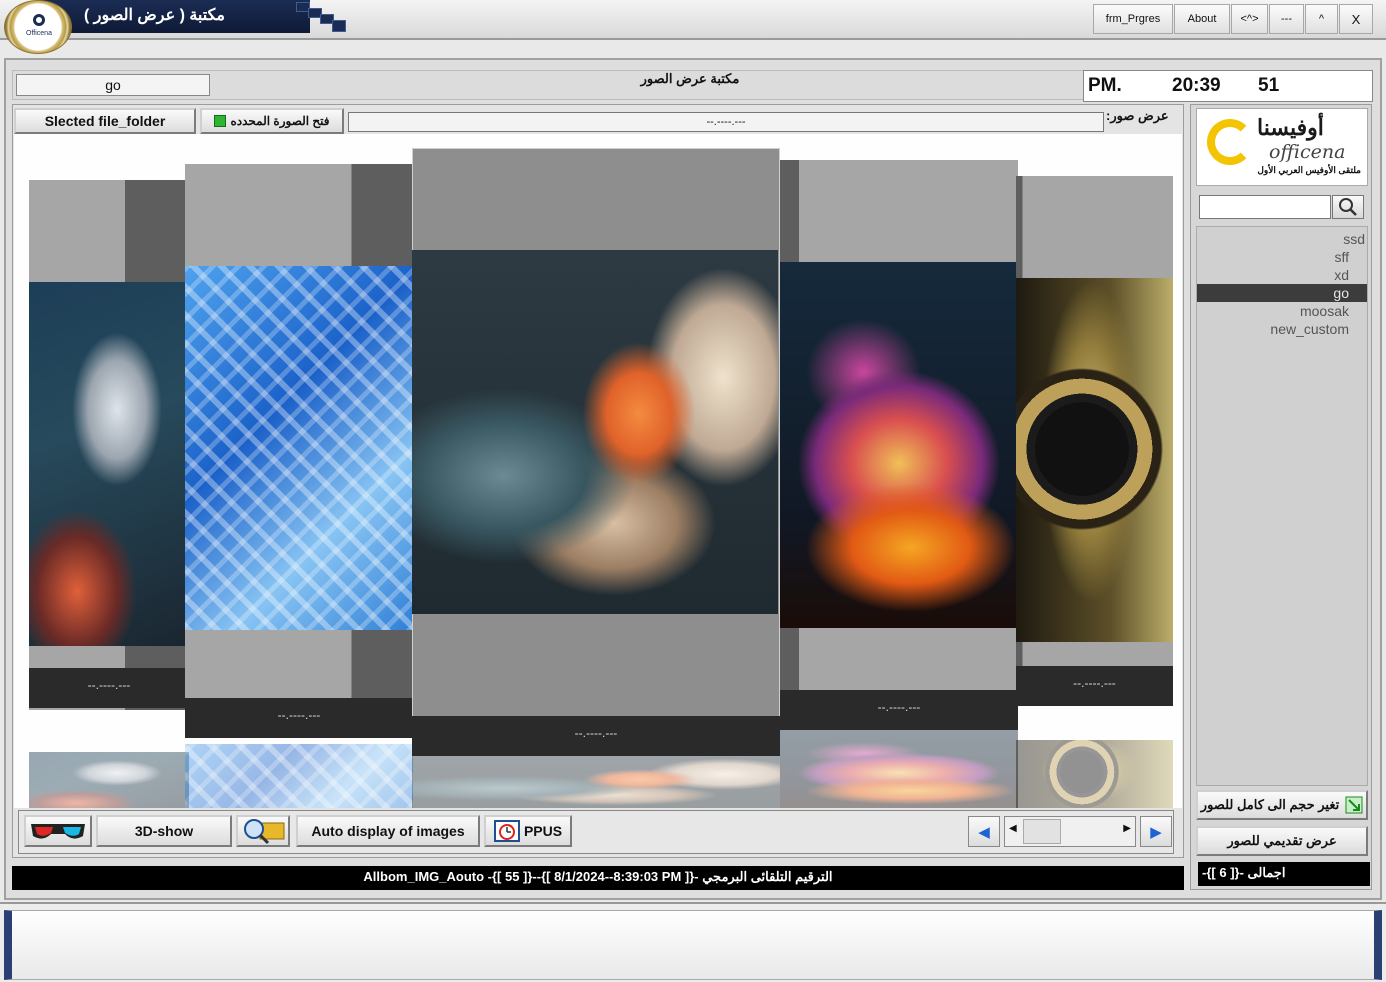 The width and height of the screenshot is (1386, 982). Describe the element at coordinates (1270, 804) in the screenshot. I see `resize-label: تغير حجم الى كامل للصور` at that location.